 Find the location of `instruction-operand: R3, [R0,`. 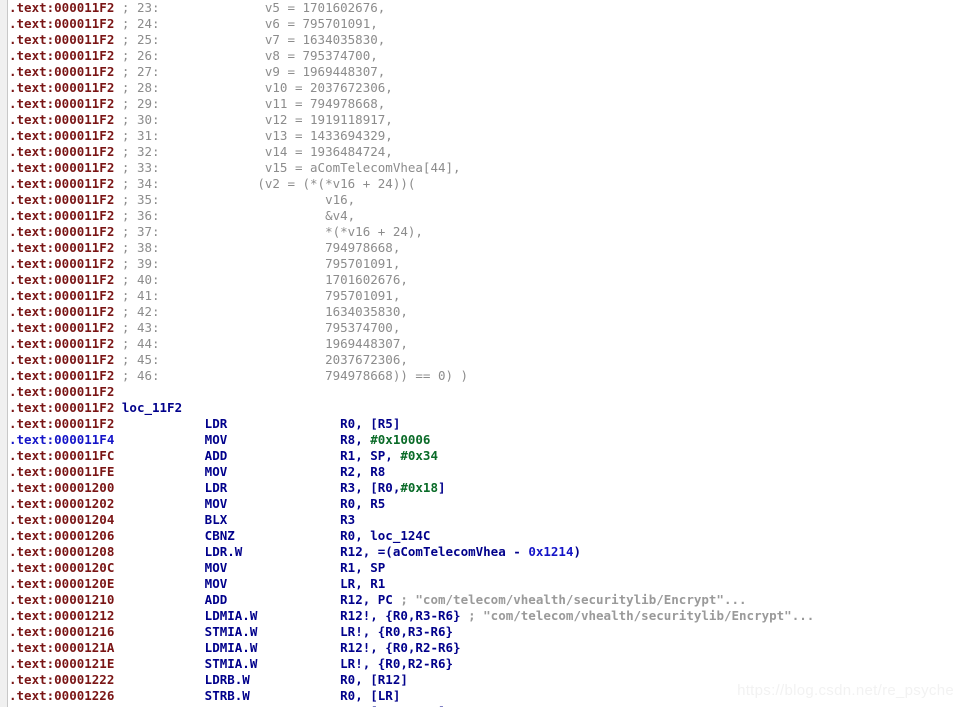

instruction-operand: R3, [R0, is located at coordinates (370, 487).